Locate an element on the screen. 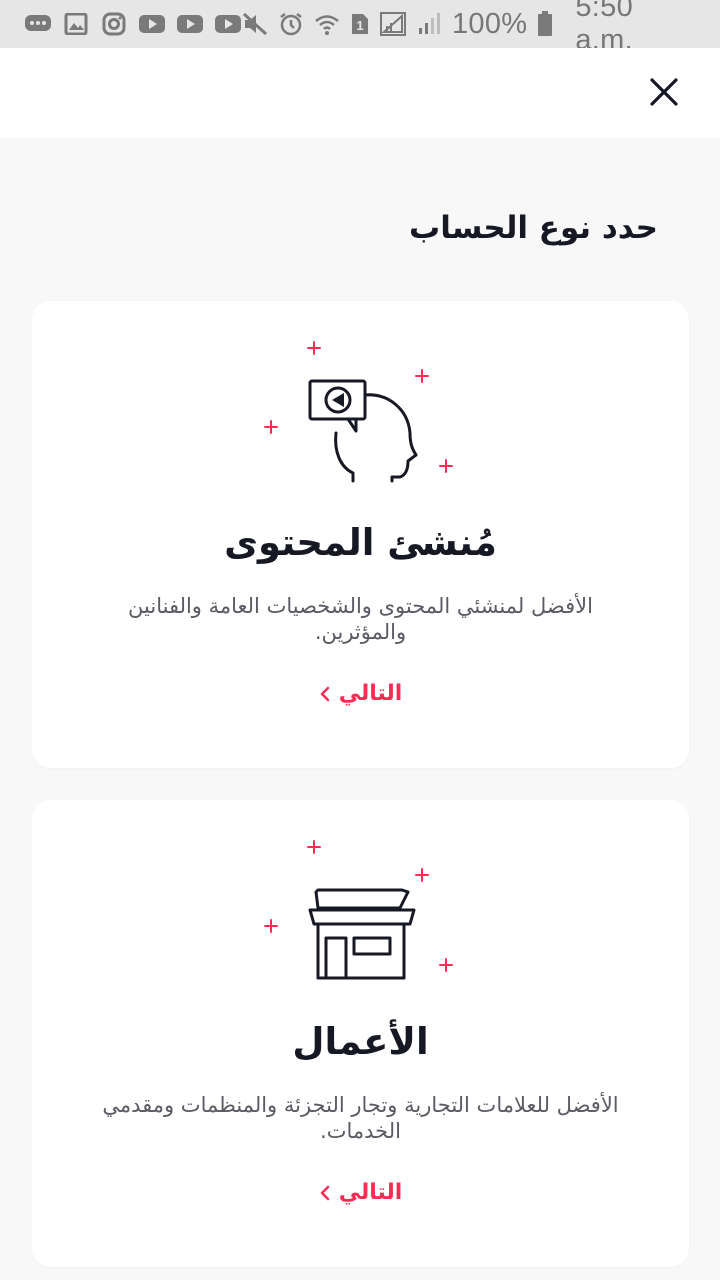 This screenshot has width=720, height=1280. card-title: الأعمال is located at coordinates (360, 1041).